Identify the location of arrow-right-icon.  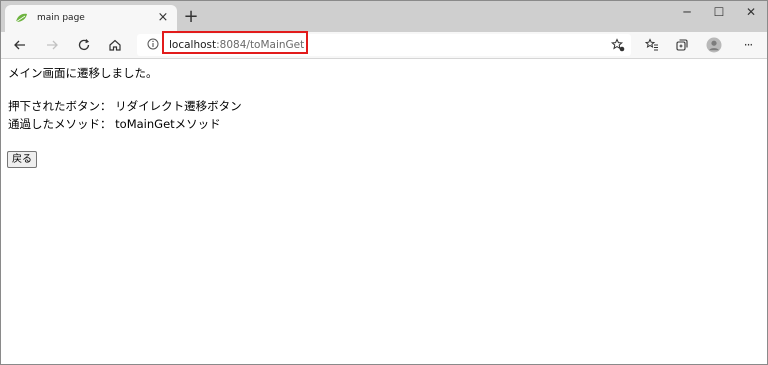
(52, 45).